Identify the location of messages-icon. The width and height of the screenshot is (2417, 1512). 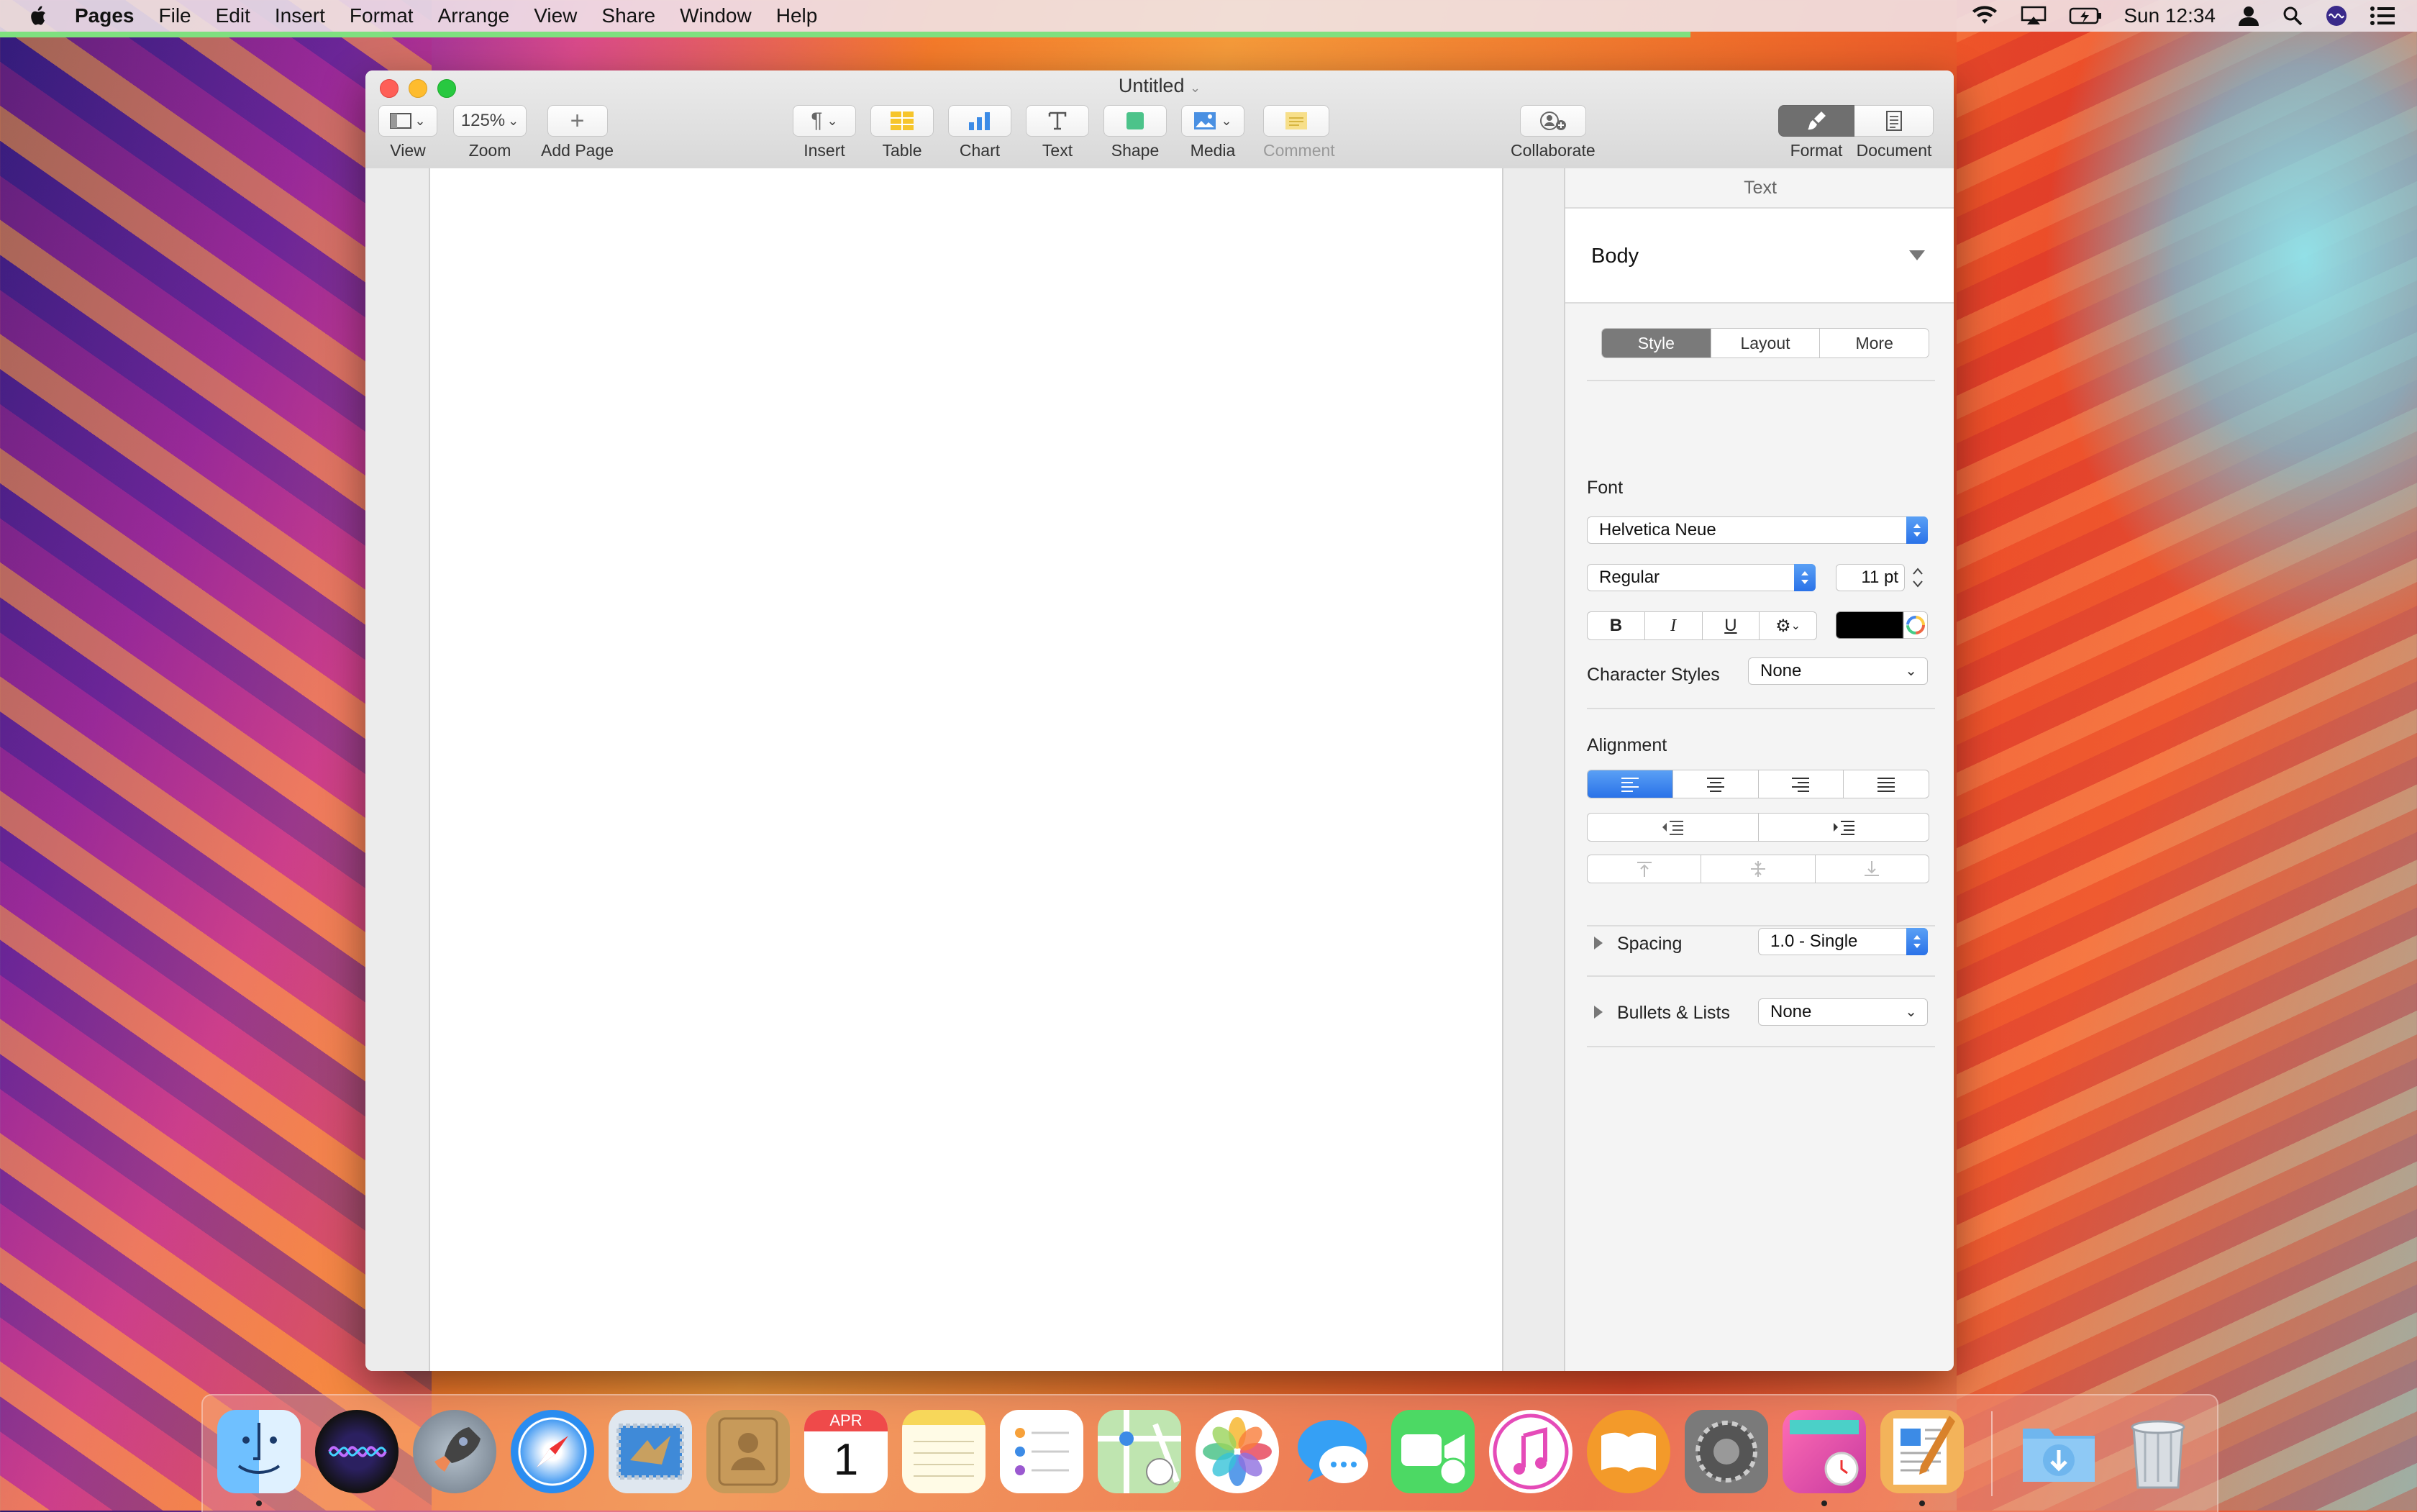
(1335, 1451).